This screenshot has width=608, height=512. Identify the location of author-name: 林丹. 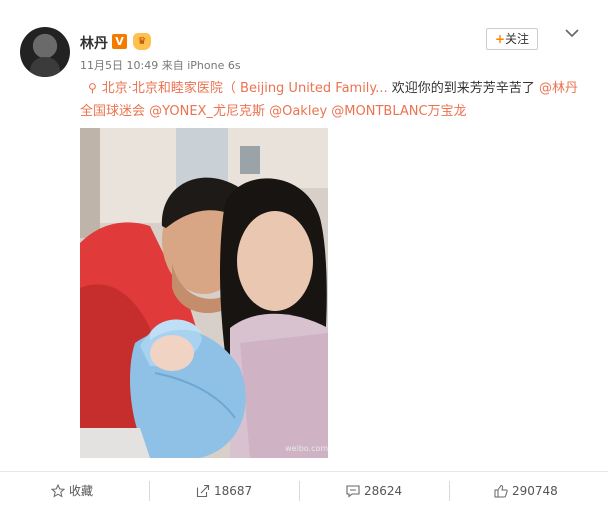
(94, 43).